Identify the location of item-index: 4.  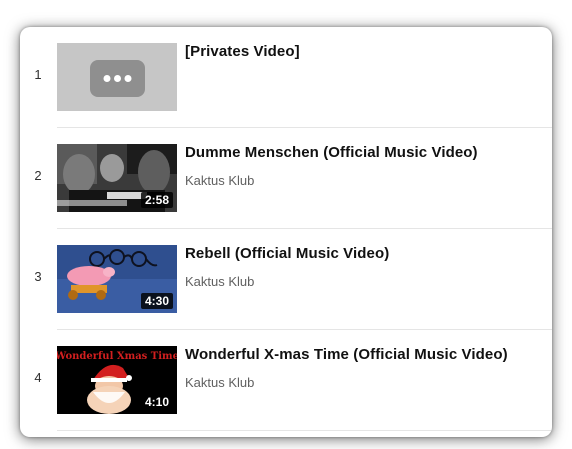
(38, 377).